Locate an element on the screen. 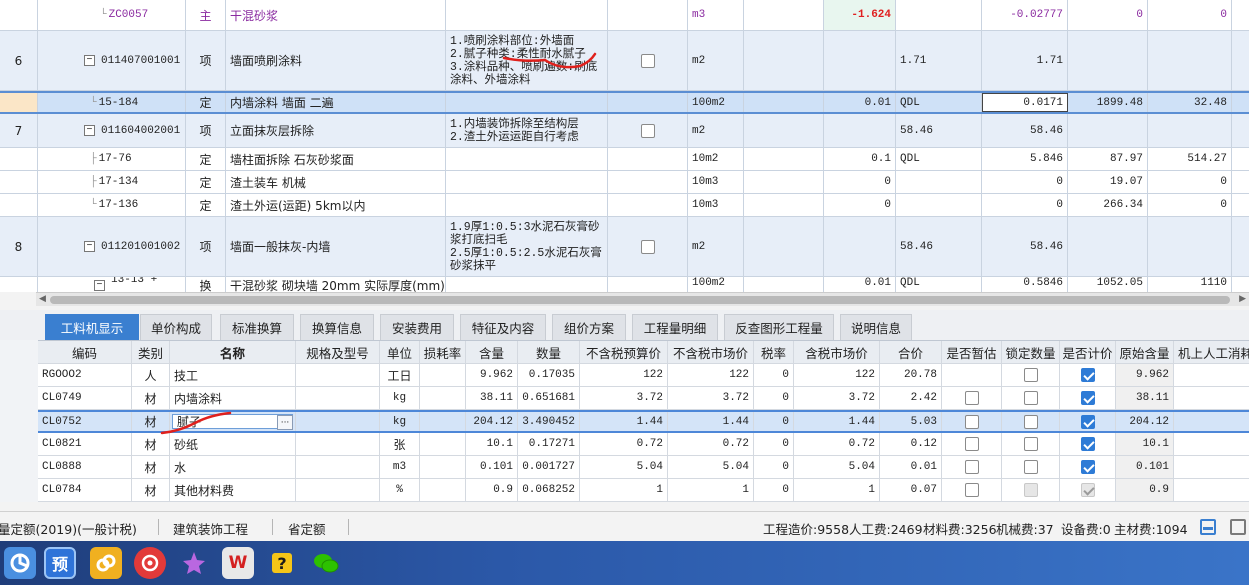 This screenshot has height=585, width=1249. link-icon is located at coordinates (106, 563).